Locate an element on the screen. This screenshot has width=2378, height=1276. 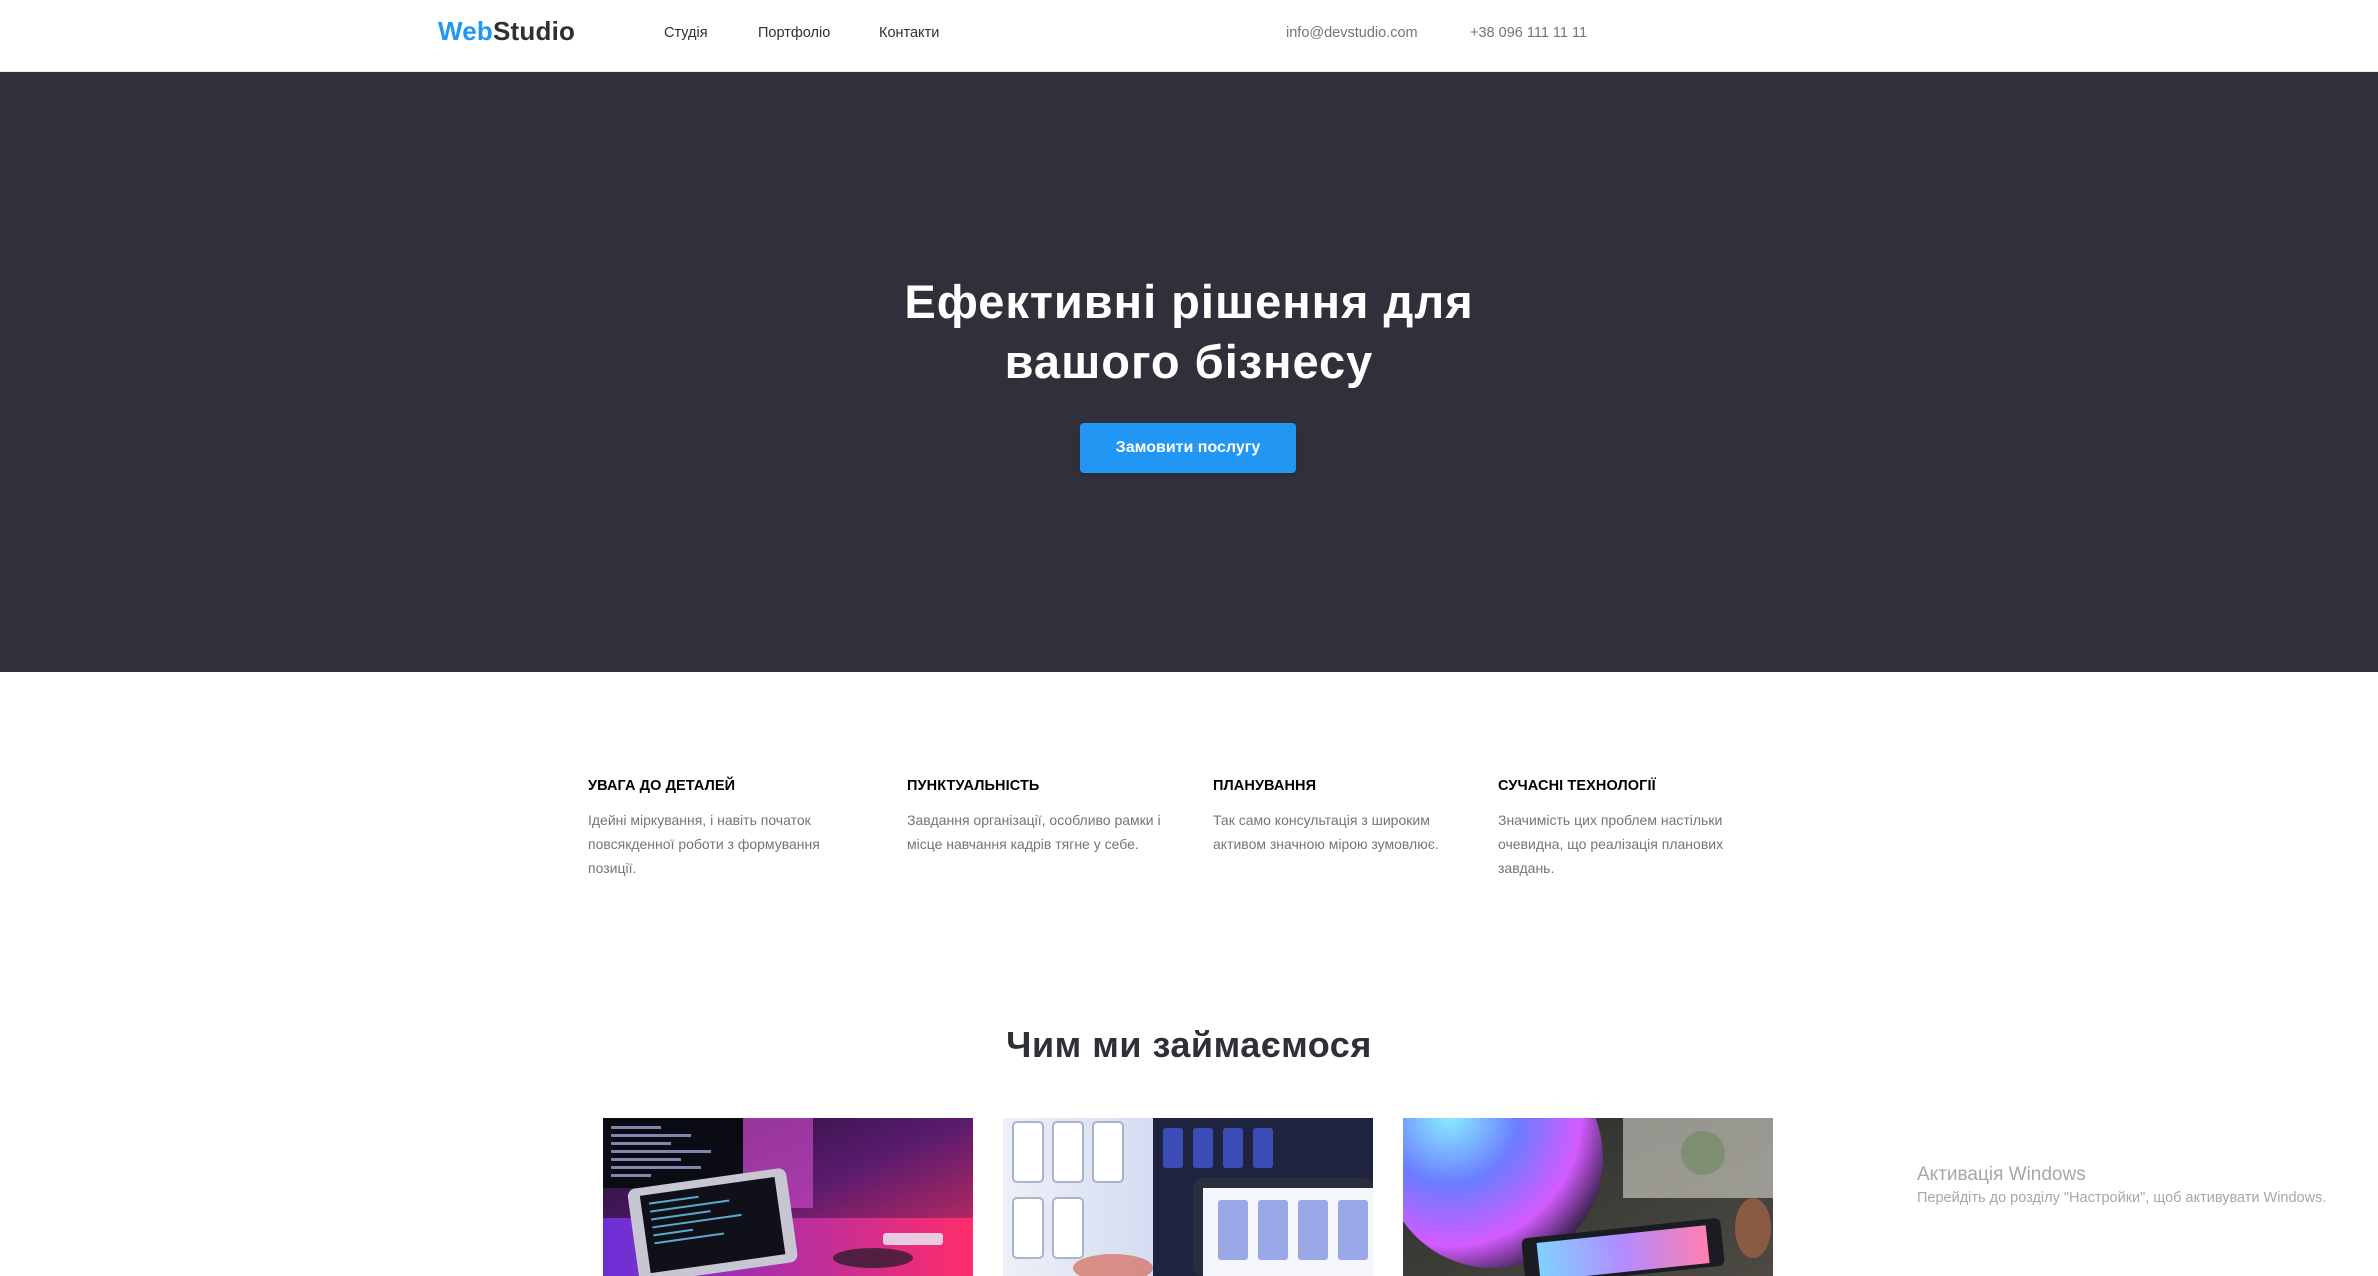
feature-text-line: позиції. is located at coordinates (612, 868).